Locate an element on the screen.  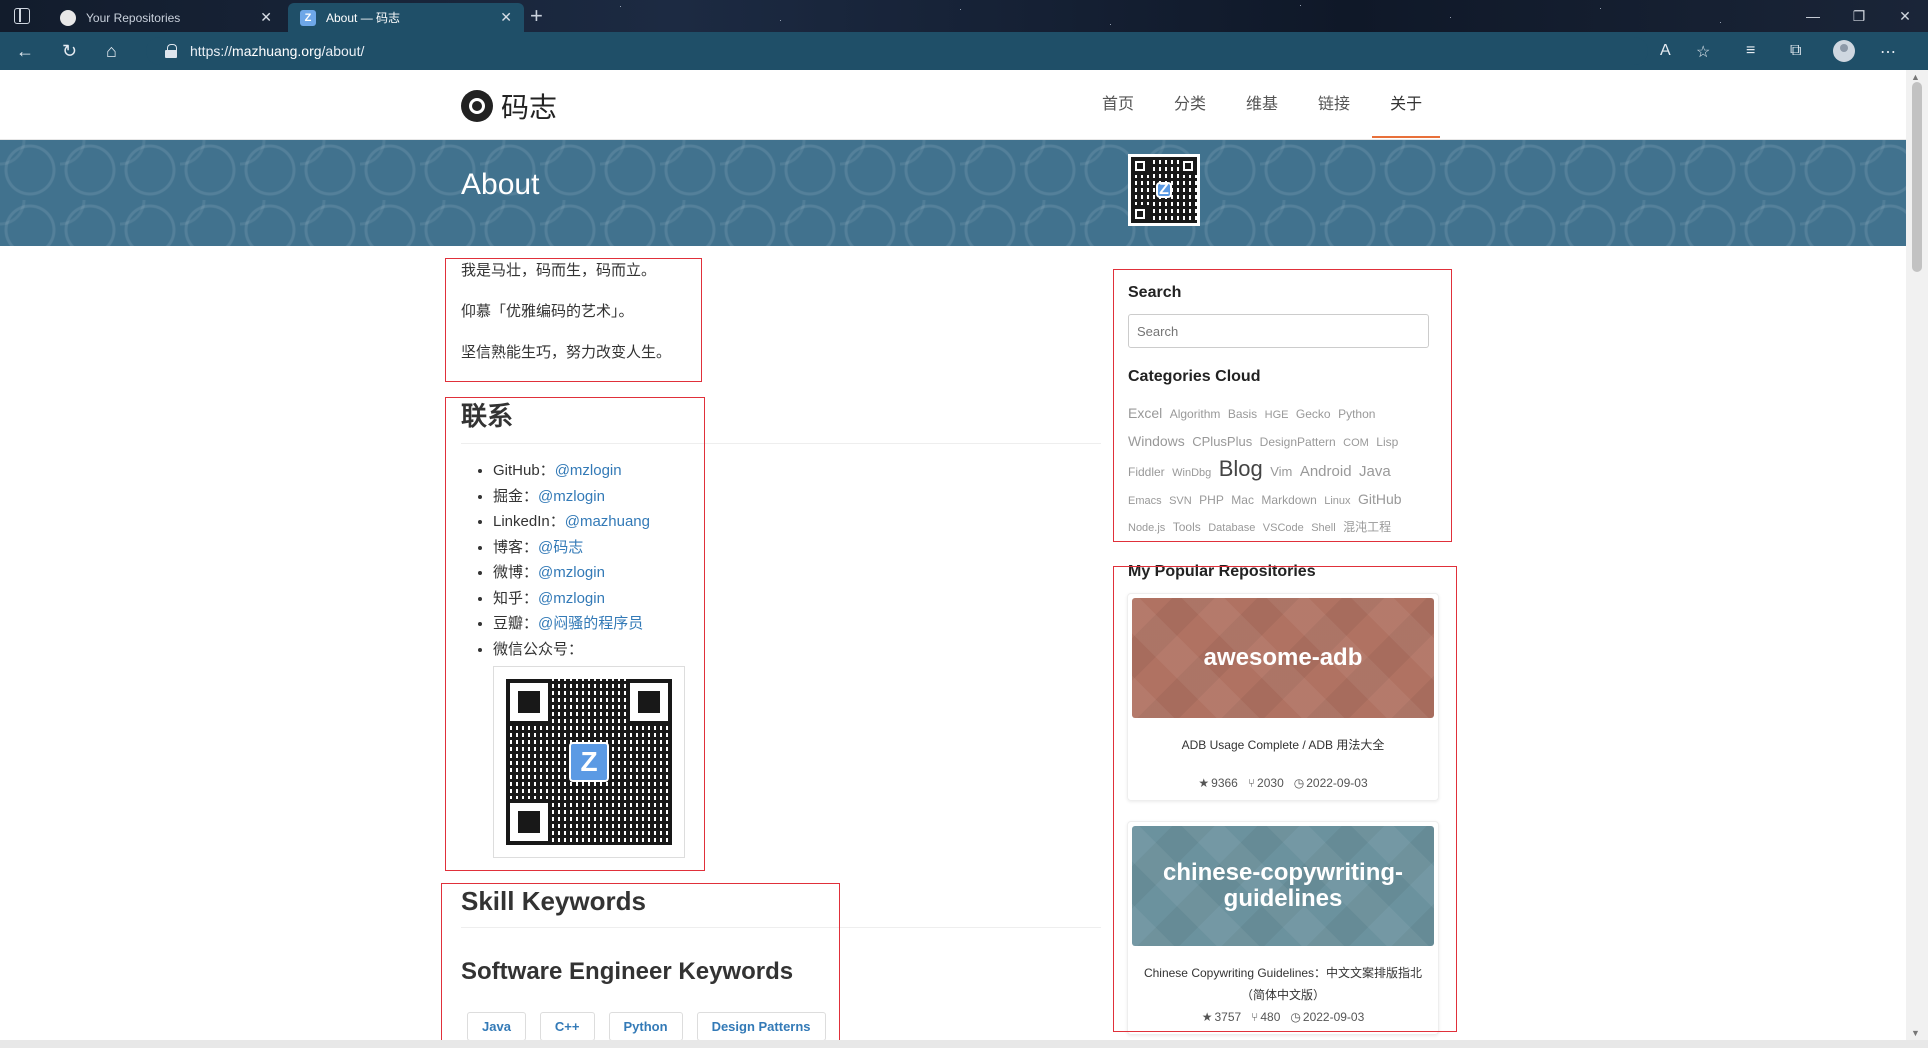
category-tag: Algorithm is located at coordinates (1195, 414).